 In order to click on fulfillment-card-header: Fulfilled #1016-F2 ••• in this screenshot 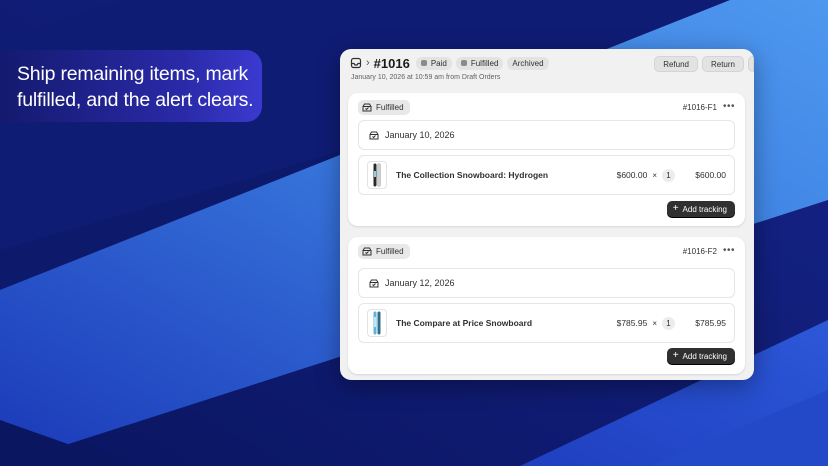, I will do `click(546, 251)`.